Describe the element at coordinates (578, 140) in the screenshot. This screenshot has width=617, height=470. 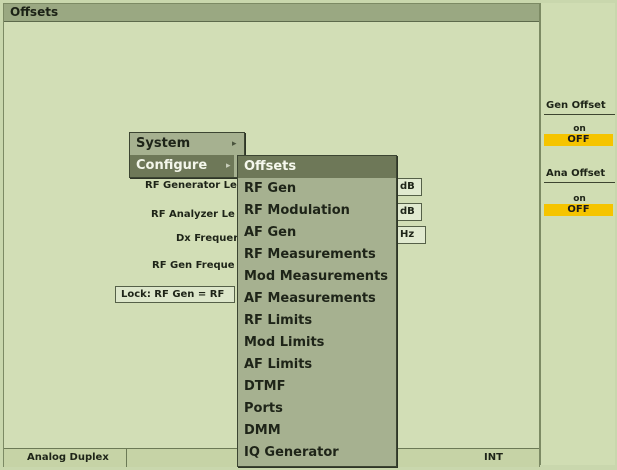
I see `gen-offset-off: OFF` at that location.